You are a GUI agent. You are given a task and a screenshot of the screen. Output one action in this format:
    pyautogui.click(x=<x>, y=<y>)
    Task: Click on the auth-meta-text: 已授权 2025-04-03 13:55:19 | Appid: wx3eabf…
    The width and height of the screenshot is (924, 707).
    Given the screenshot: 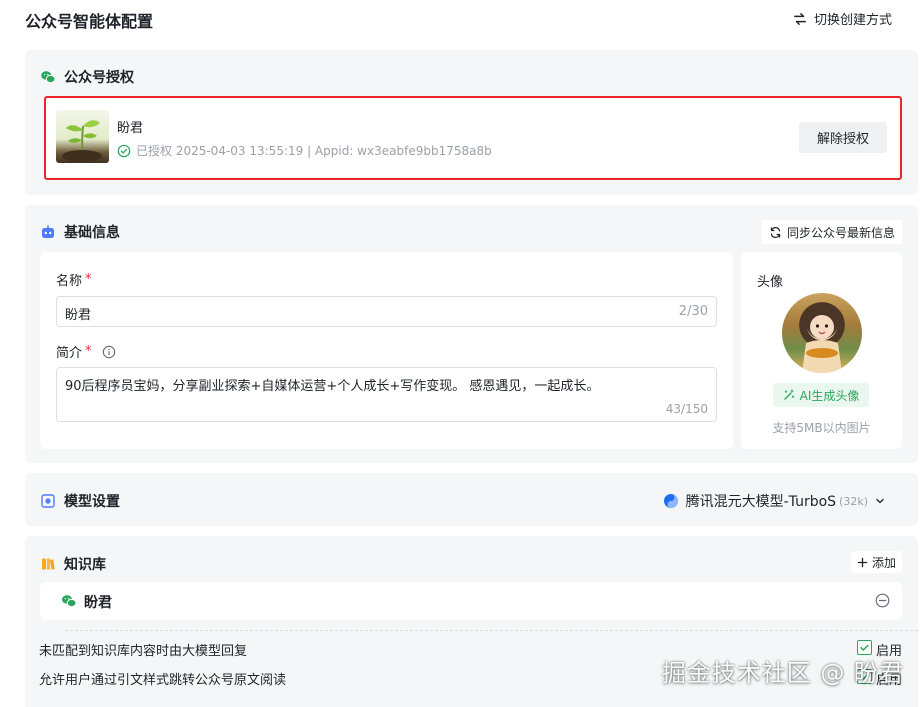 What is the action you would take?
    pyautogui.click(x=314, y=151)
    